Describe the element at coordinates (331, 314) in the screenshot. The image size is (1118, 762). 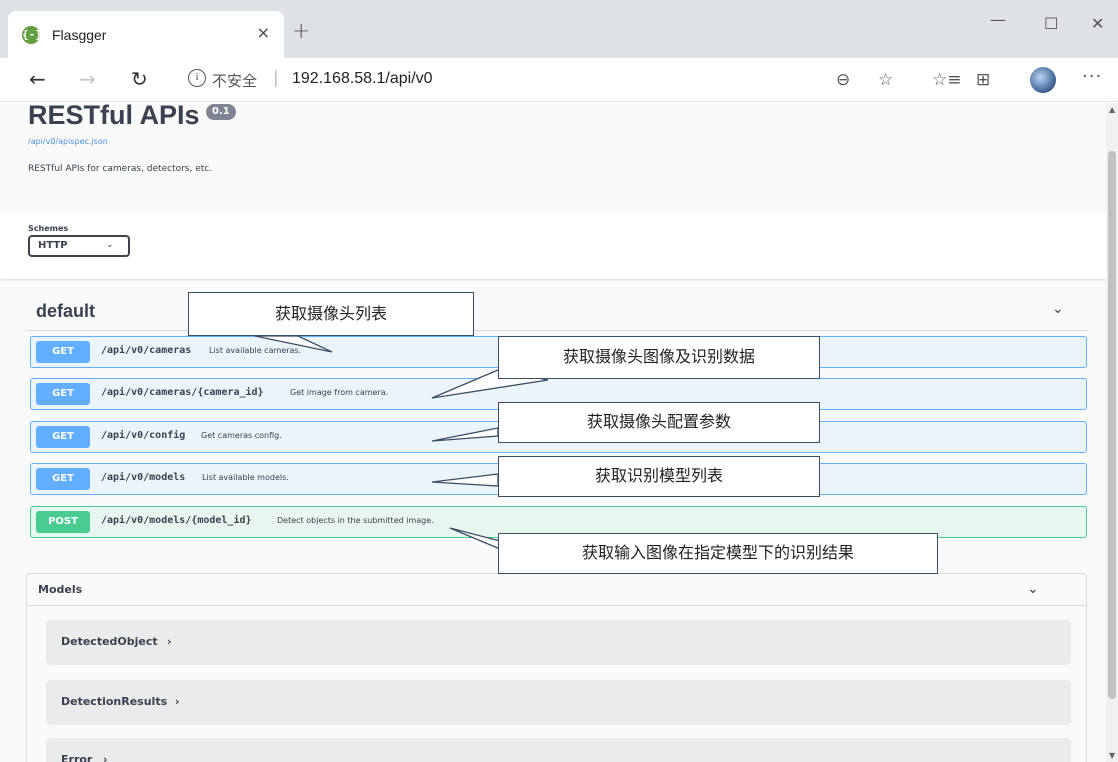
I see `callout-list-cameras: 获取摄像头列表` at that location.